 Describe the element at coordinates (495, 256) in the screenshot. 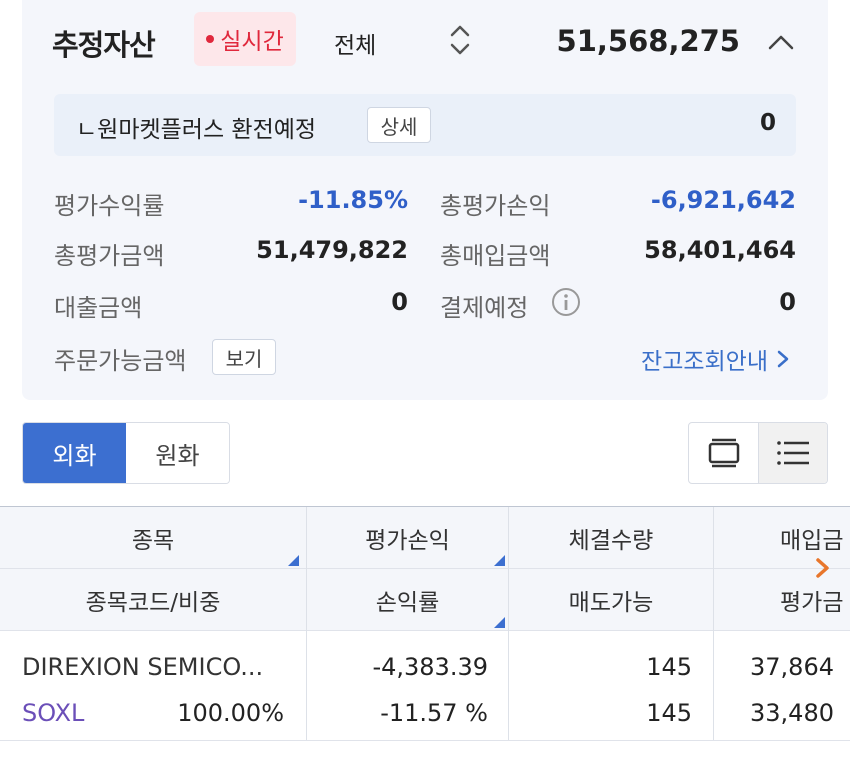

I see `total-buy-amount-label: 총매입금액` at that location.